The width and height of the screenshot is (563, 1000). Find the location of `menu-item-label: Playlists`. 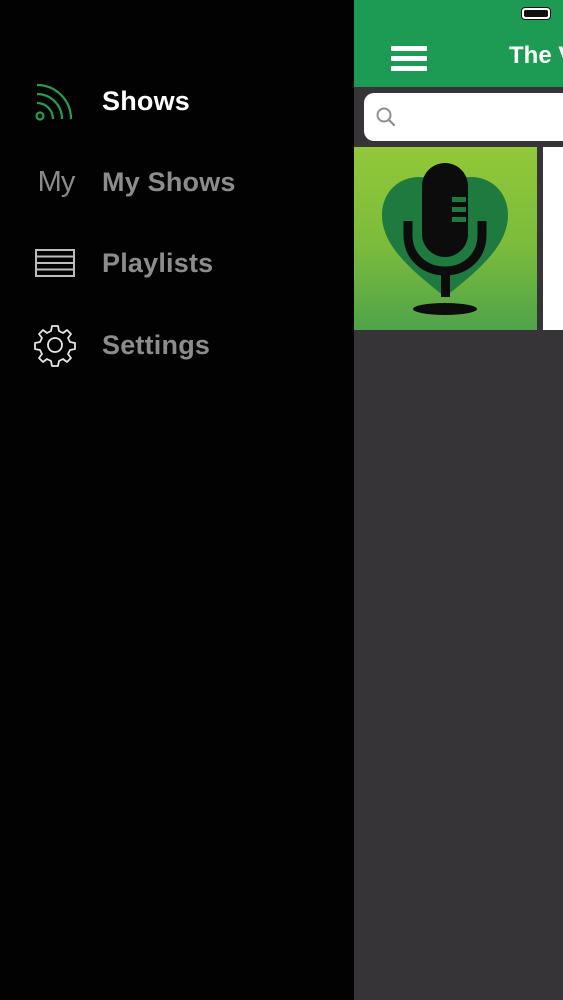

menu-item-label: Playlists is located at coordinates (158, 262).